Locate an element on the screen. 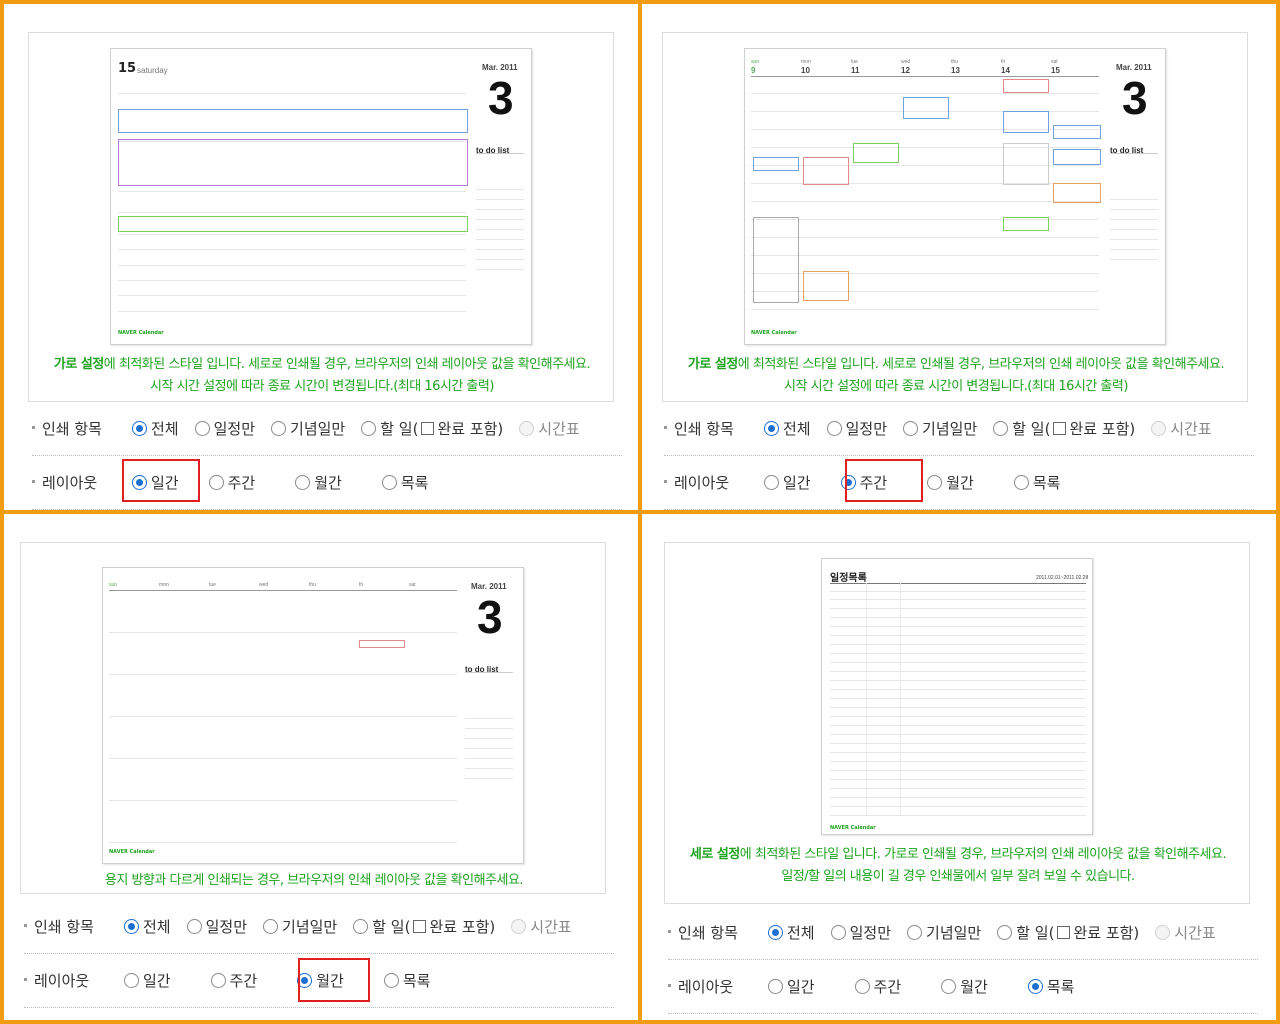  preview-big-month: 3 is located at coordinates (501, 98).